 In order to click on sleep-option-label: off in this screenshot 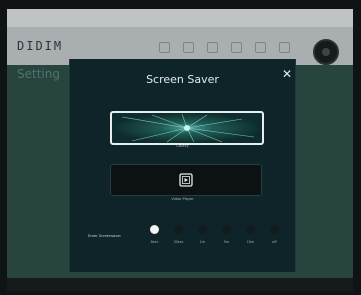, I will do `click(274, 242)`.